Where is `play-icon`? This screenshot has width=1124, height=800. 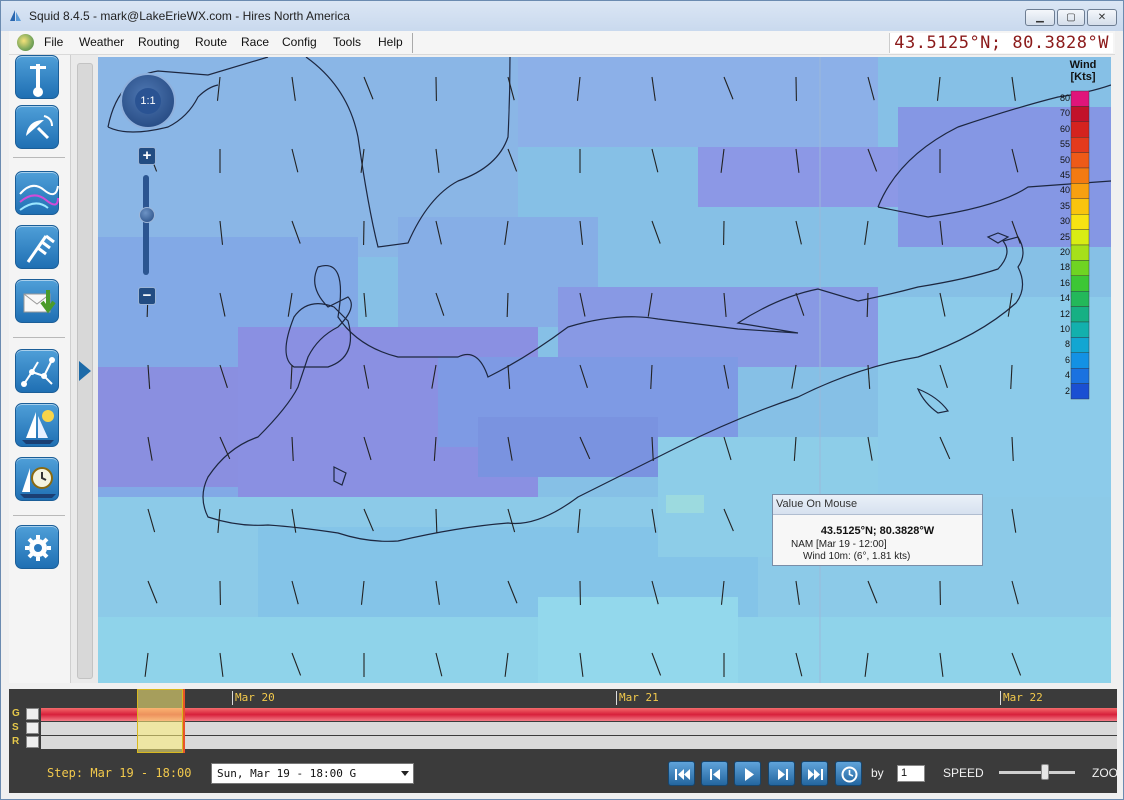
play-icon is located at coordinates (749, 774).